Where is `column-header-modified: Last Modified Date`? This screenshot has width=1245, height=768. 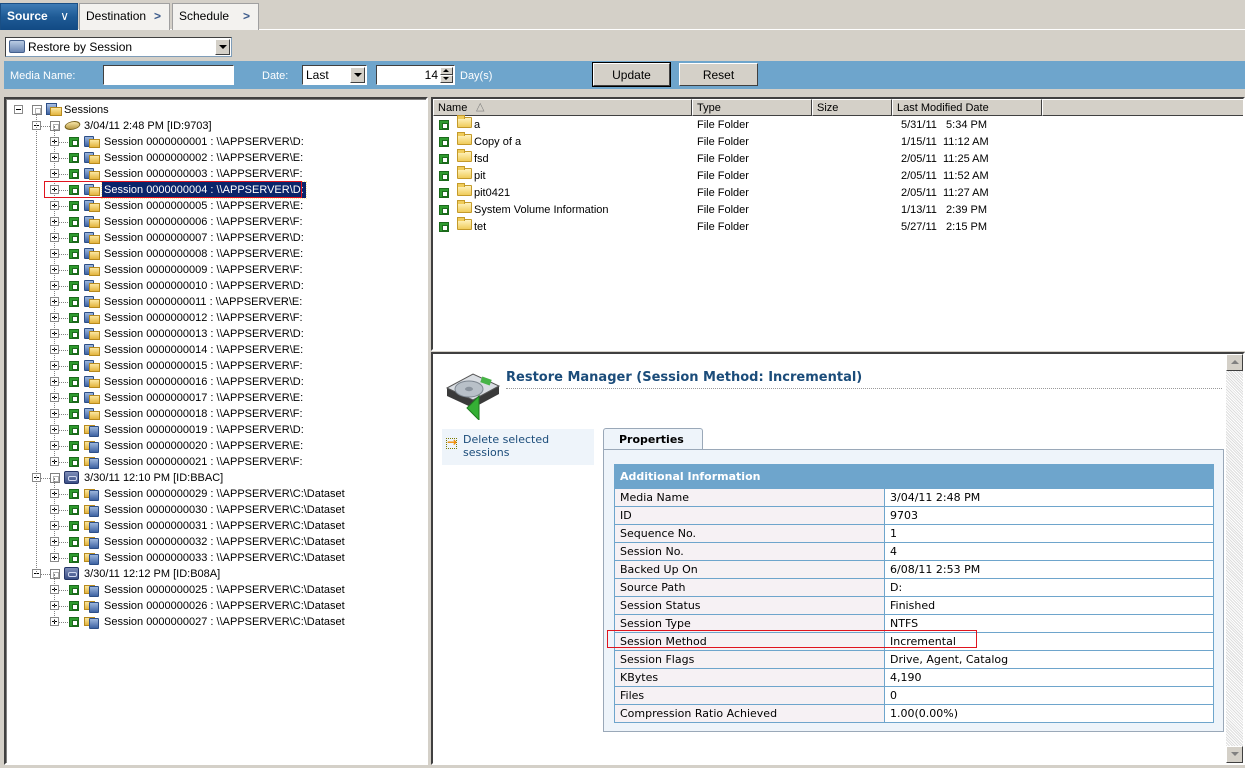
column-header-modified: Last Modified Date is located at coordinates (967, 107).